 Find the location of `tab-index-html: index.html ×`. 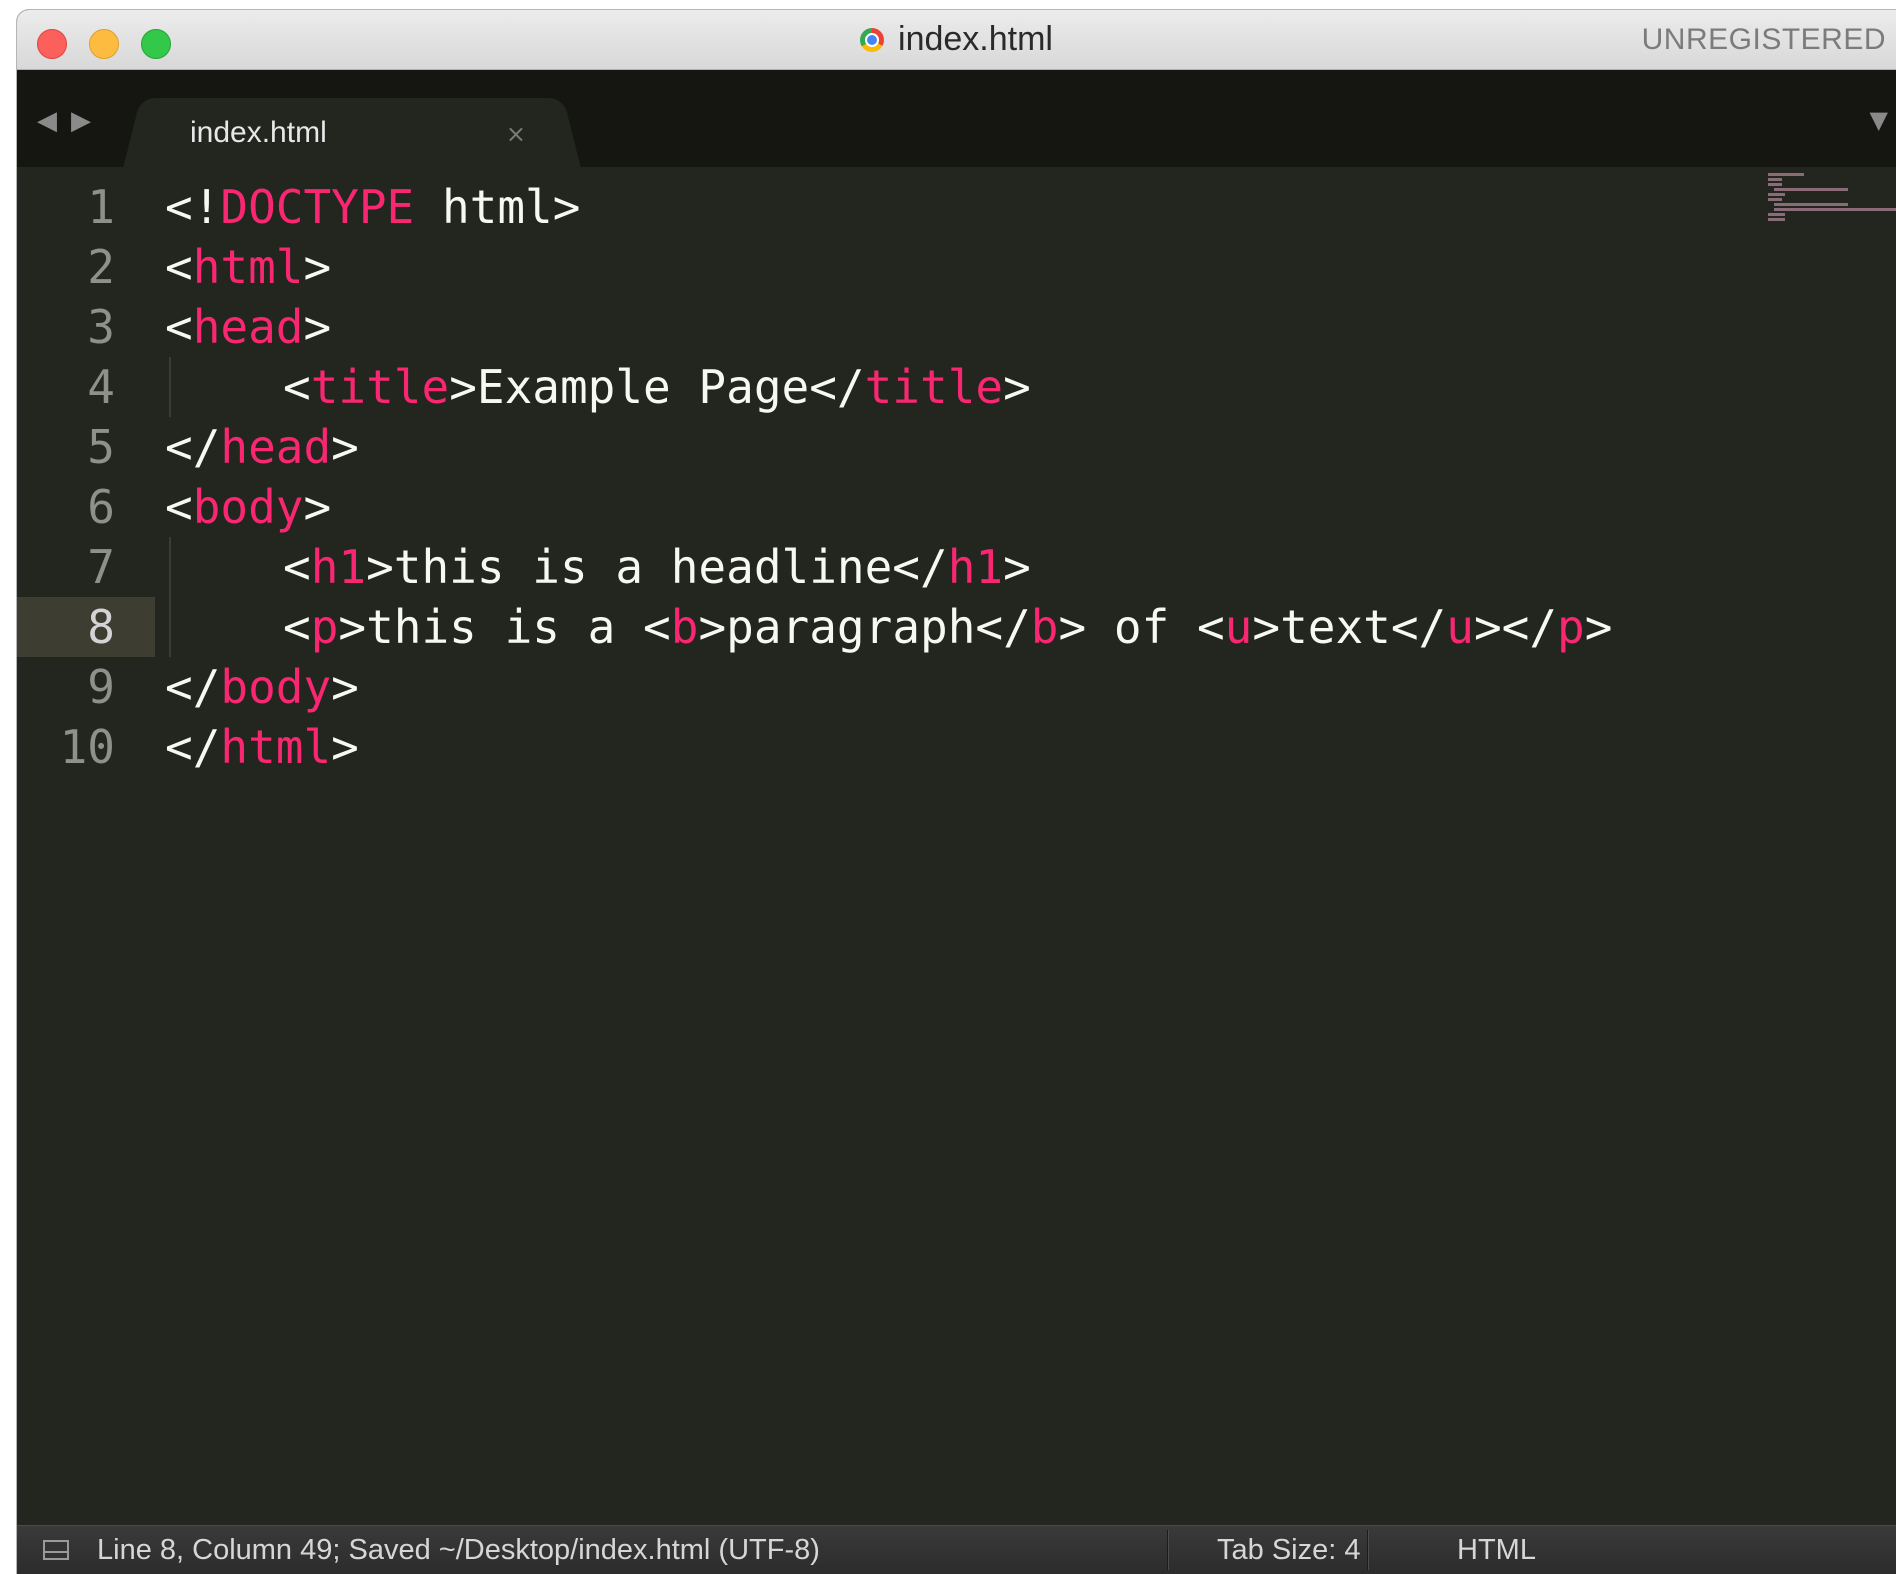

tab-index-html: index.html × is located at coordinates (352, 132).